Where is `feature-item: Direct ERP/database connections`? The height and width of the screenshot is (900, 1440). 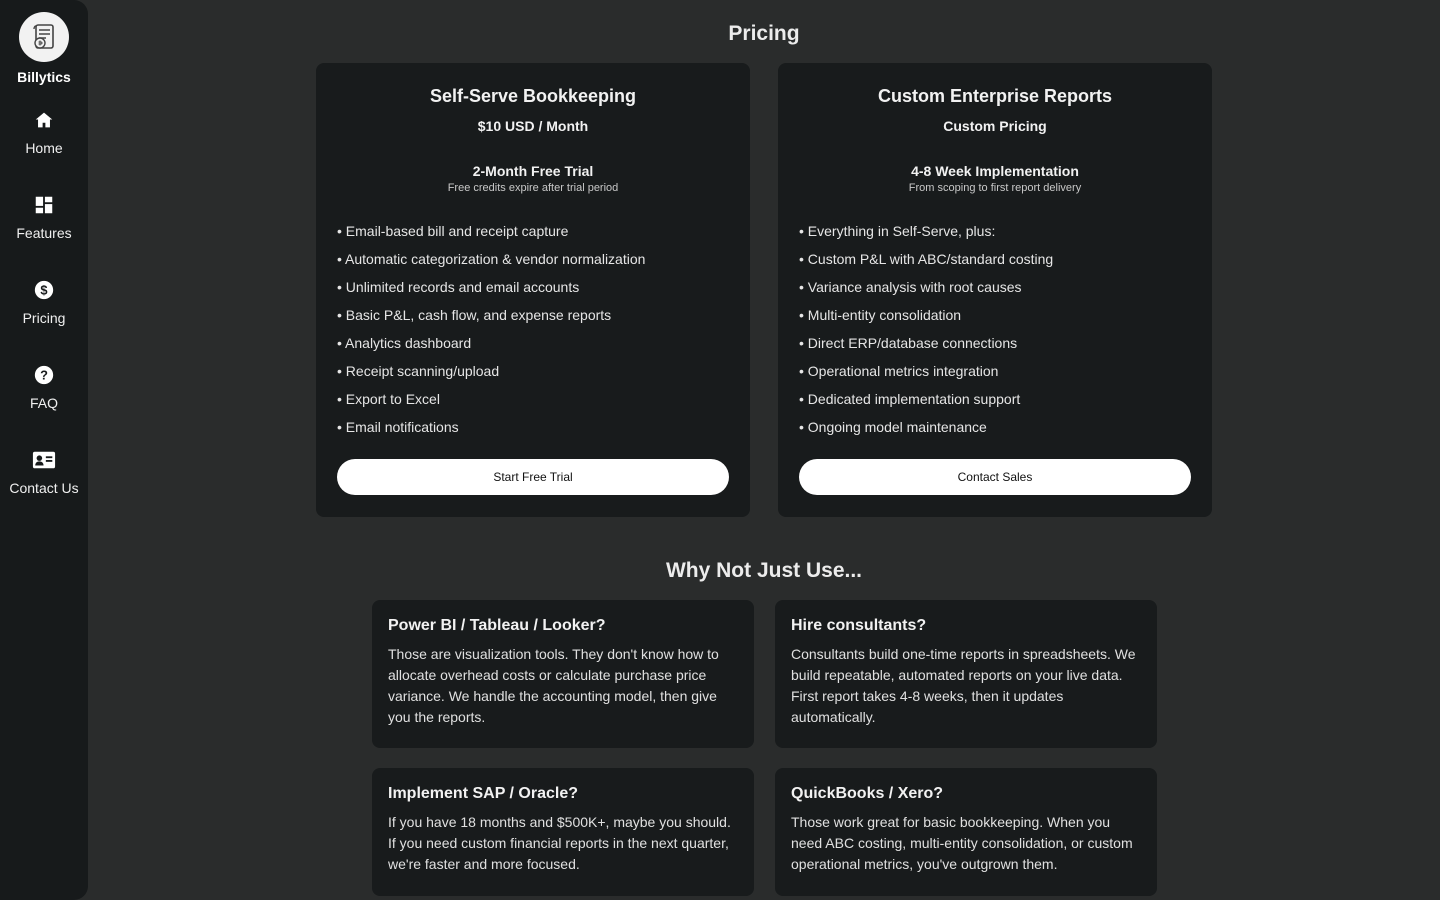
feature-item: Direct ERP/database connections is located at coordinates (926, 347).